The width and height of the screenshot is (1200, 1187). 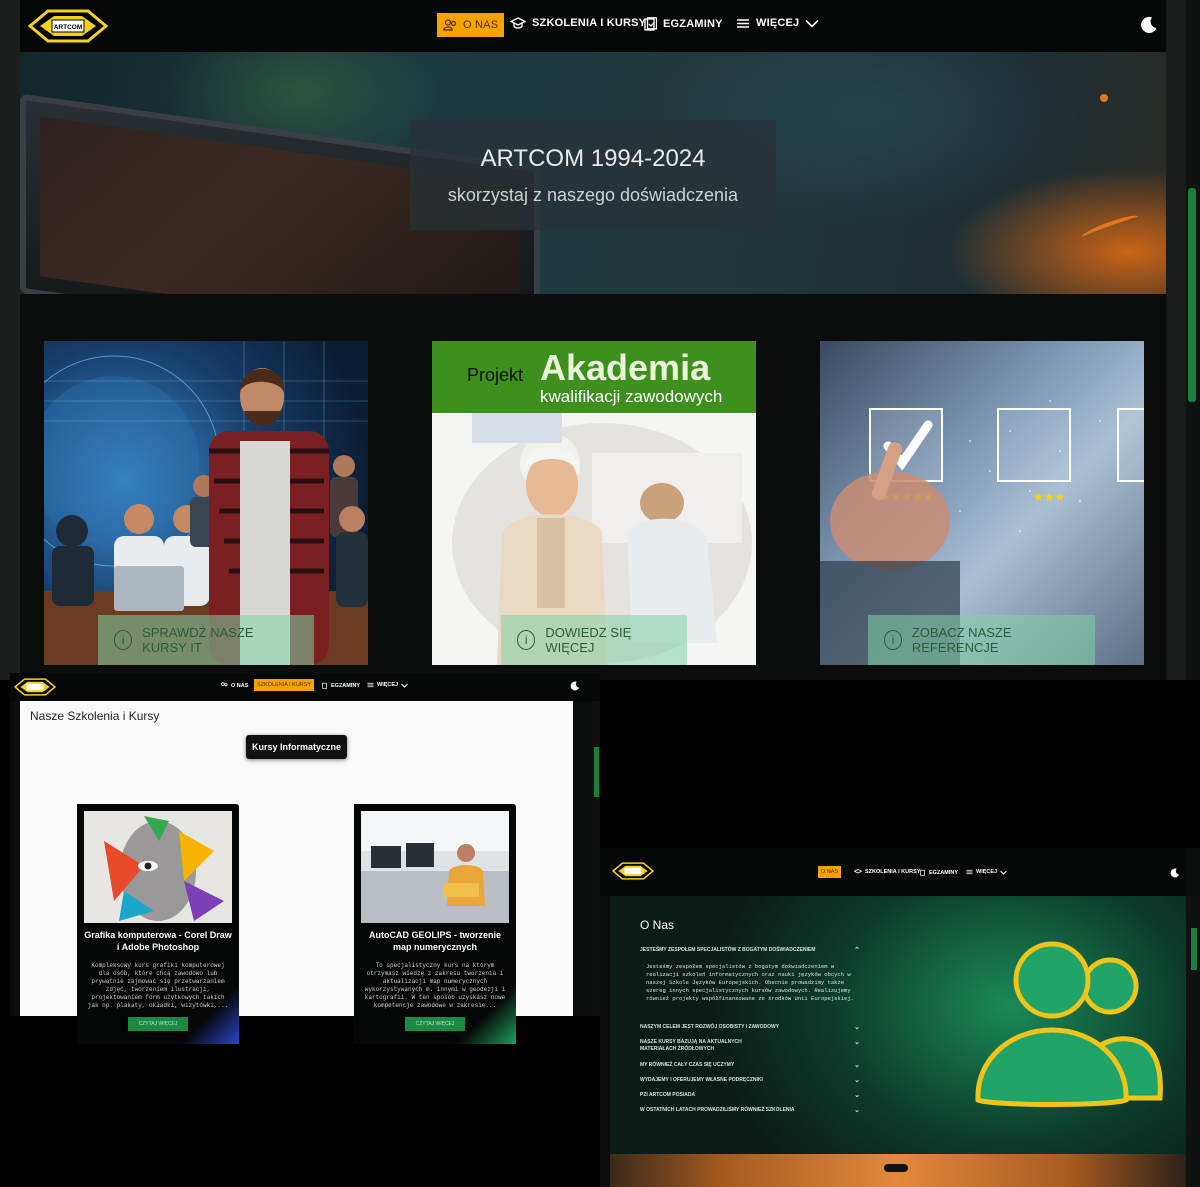 I want to click on read-more-label: CZYTAJ WIĘCEJ, so click(x=158, y=1024).